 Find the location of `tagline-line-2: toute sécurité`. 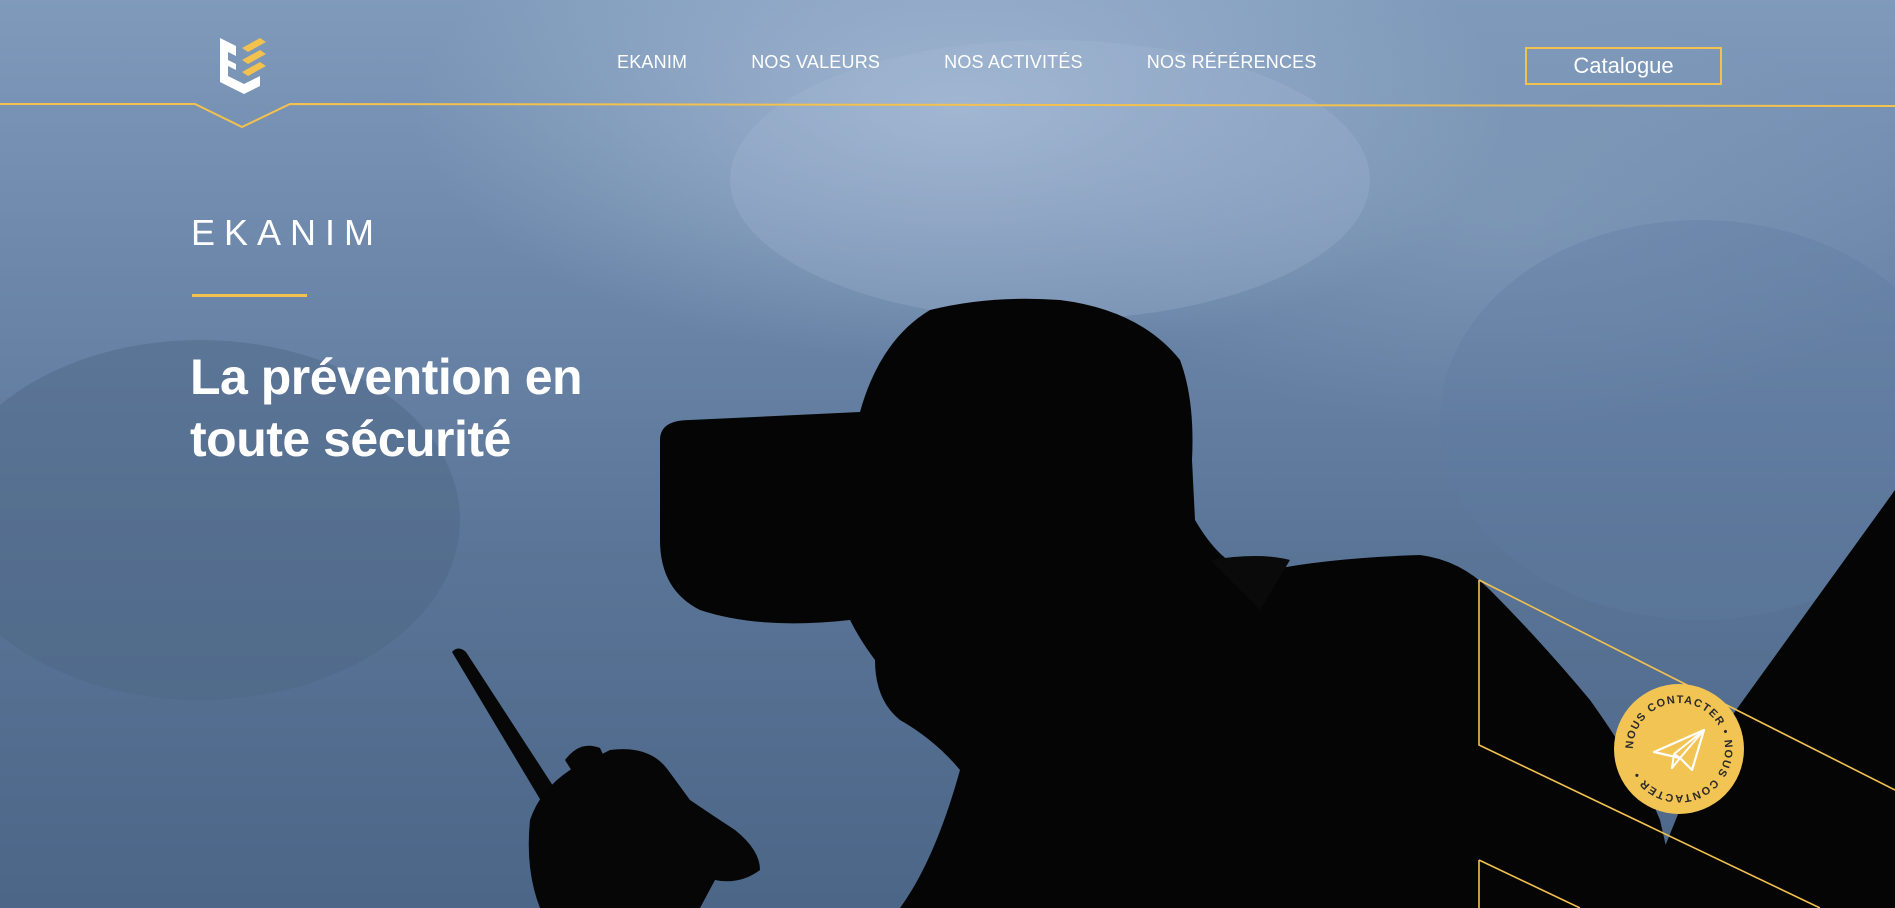

tagline-line-2: toute sécurité is located at coordinates (350, 439).